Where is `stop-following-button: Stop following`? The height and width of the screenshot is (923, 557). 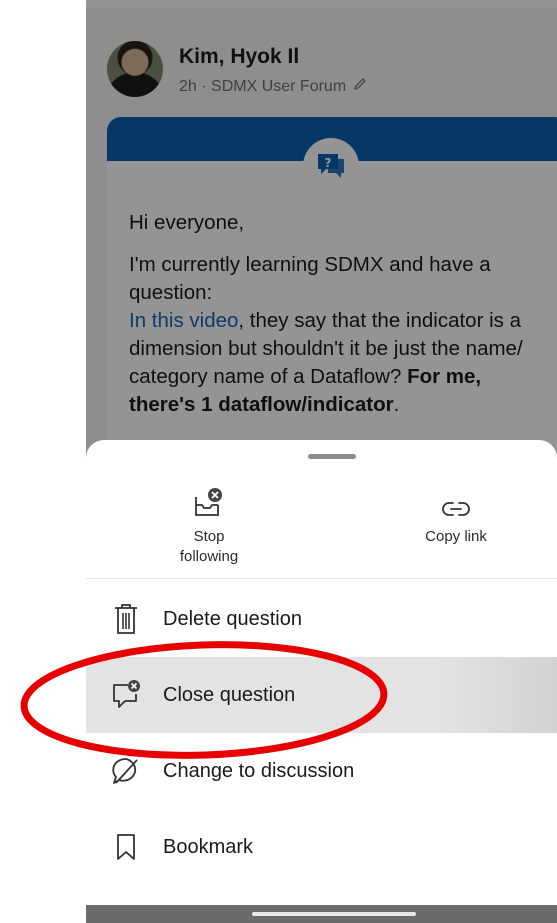
stop-following-button: Stop following is located at coordinates (209, 526).